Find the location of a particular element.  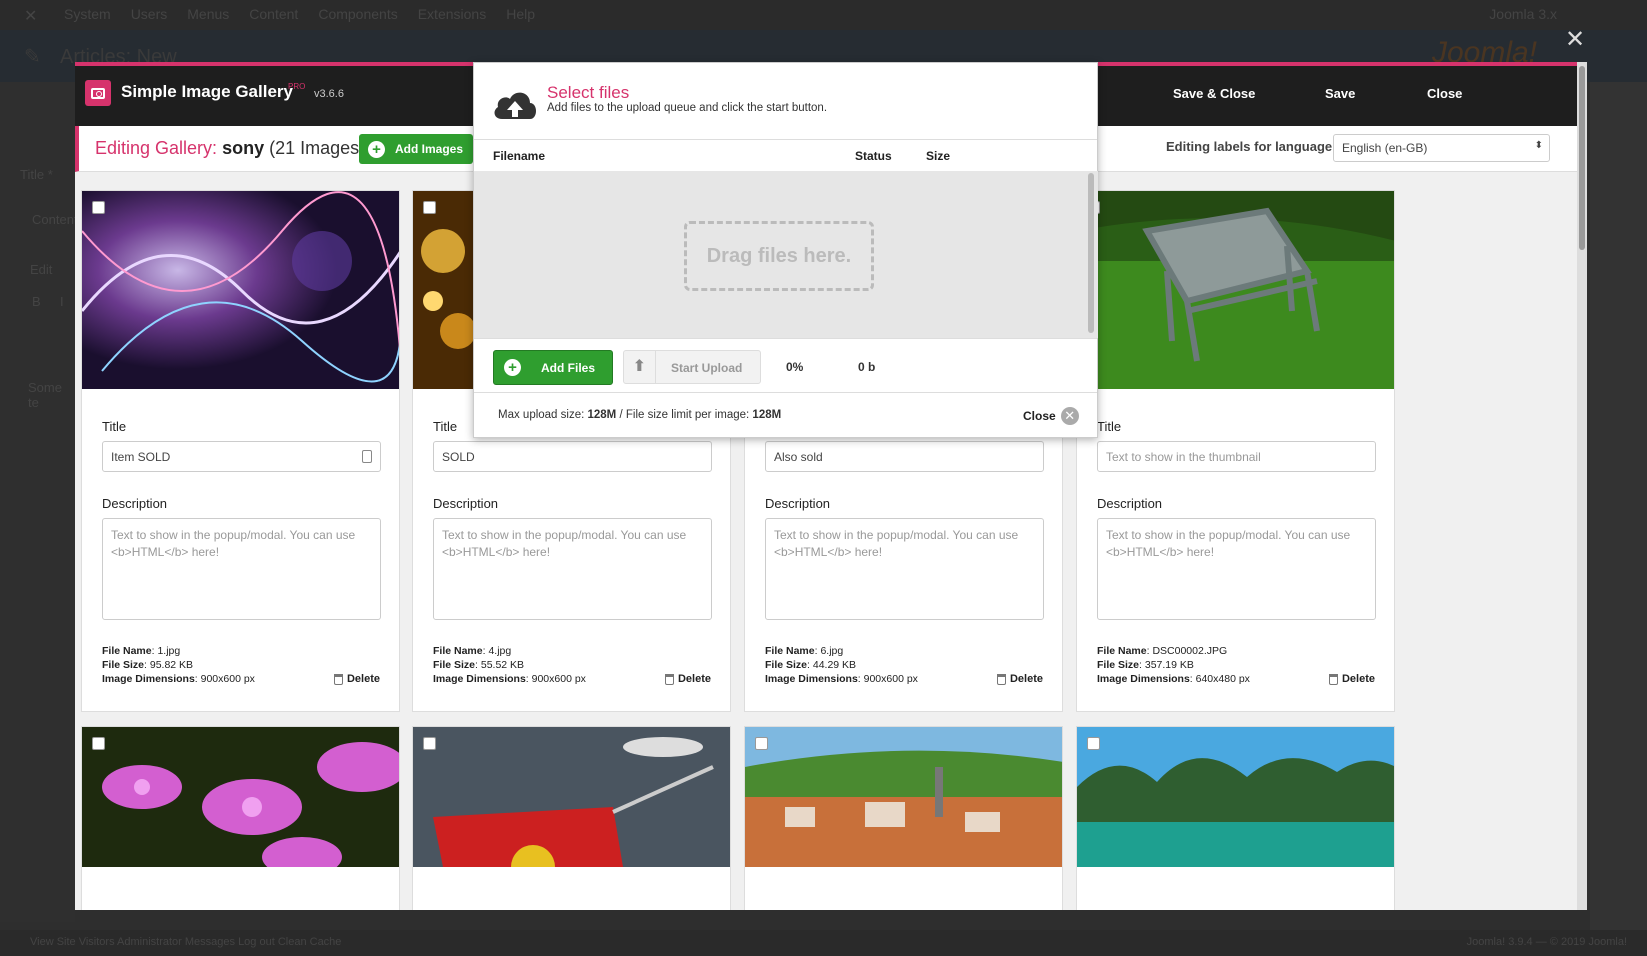

start-upload-button: ⬆ Start Upload is located at coordinates (692, 367).